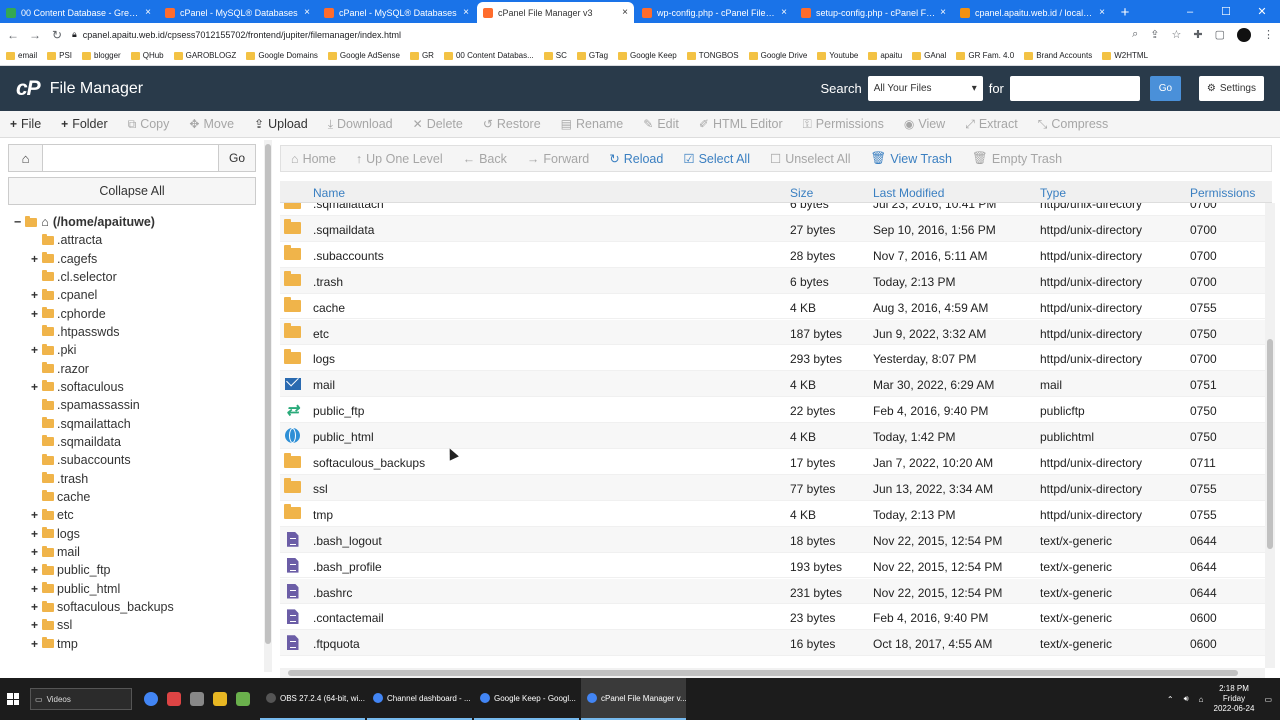  I want to click on view-trash-button: 🗑︎ View Trash, so click(911, 158).